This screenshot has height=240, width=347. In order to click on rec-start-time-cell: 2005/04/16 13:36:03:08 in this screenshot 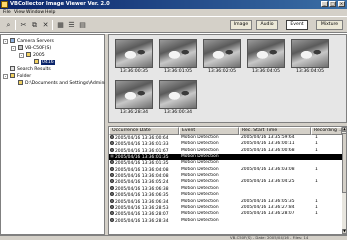, I will do `click(268, 169)`.